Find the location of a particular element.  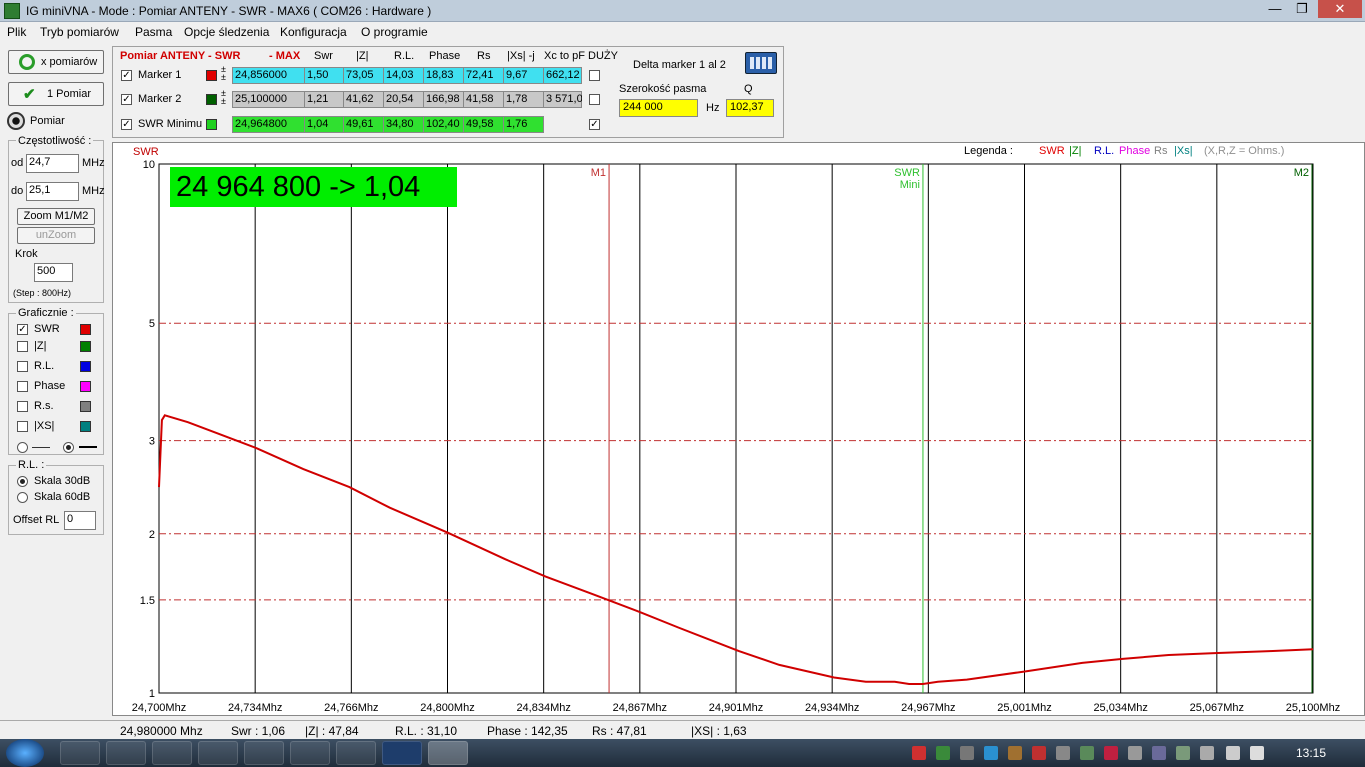

menu-opcje-sledzenia: Opcje śledzenia is located at coordinates (226, 32).